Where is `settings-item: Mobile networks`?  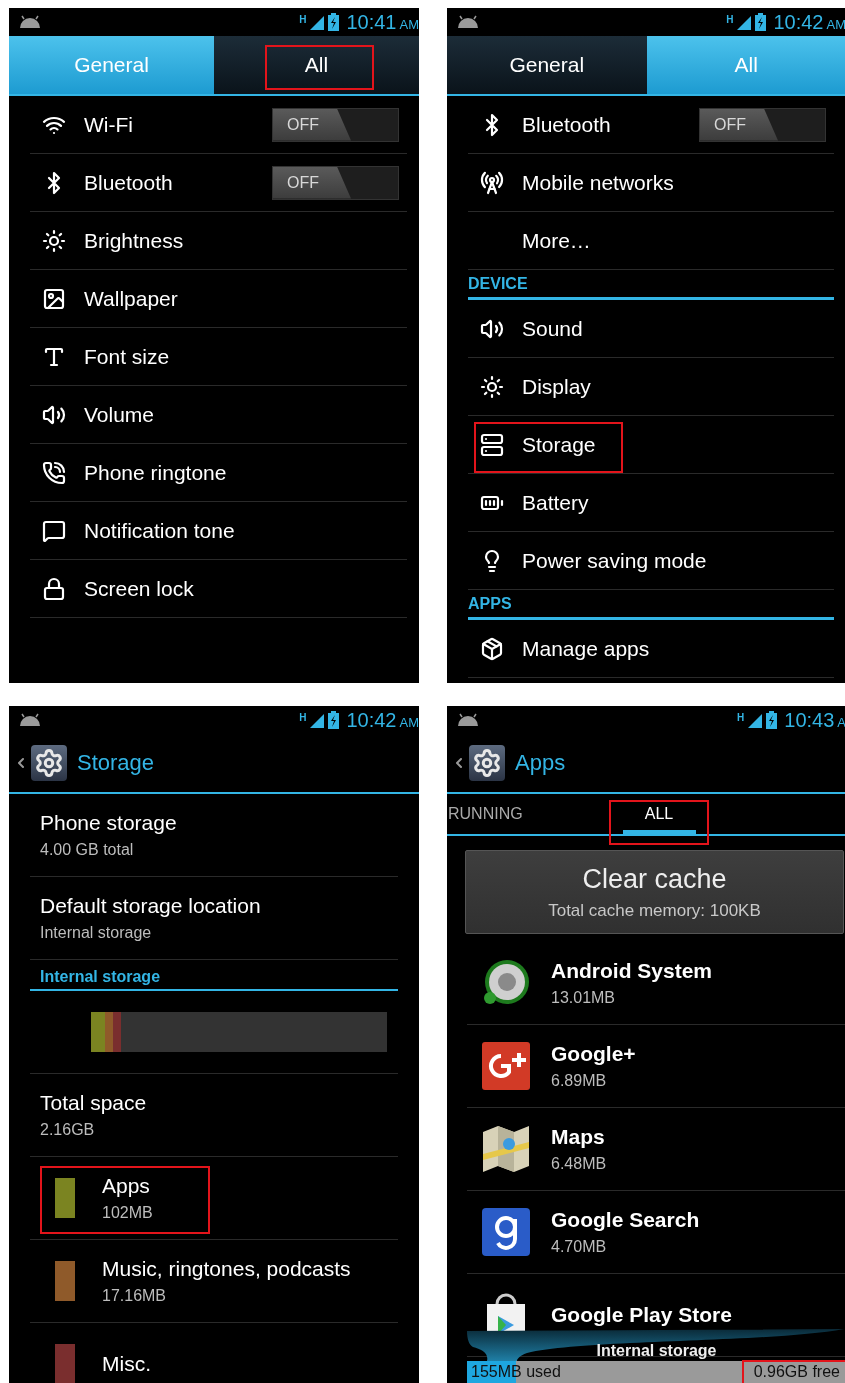
settings-item: Mobile networks is located at coordinates (651, 183).